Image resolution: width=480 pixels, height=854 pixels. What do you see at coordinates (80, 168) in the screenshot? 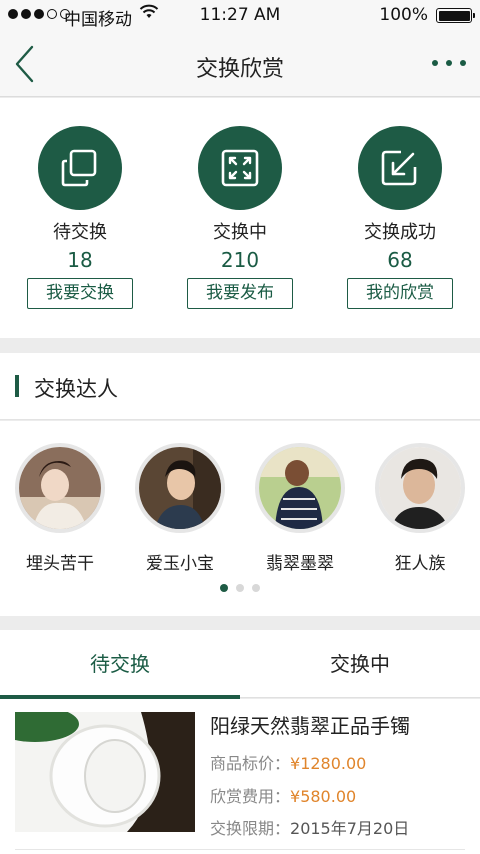
I see `copy-icon` at bounding box center [80, 168].